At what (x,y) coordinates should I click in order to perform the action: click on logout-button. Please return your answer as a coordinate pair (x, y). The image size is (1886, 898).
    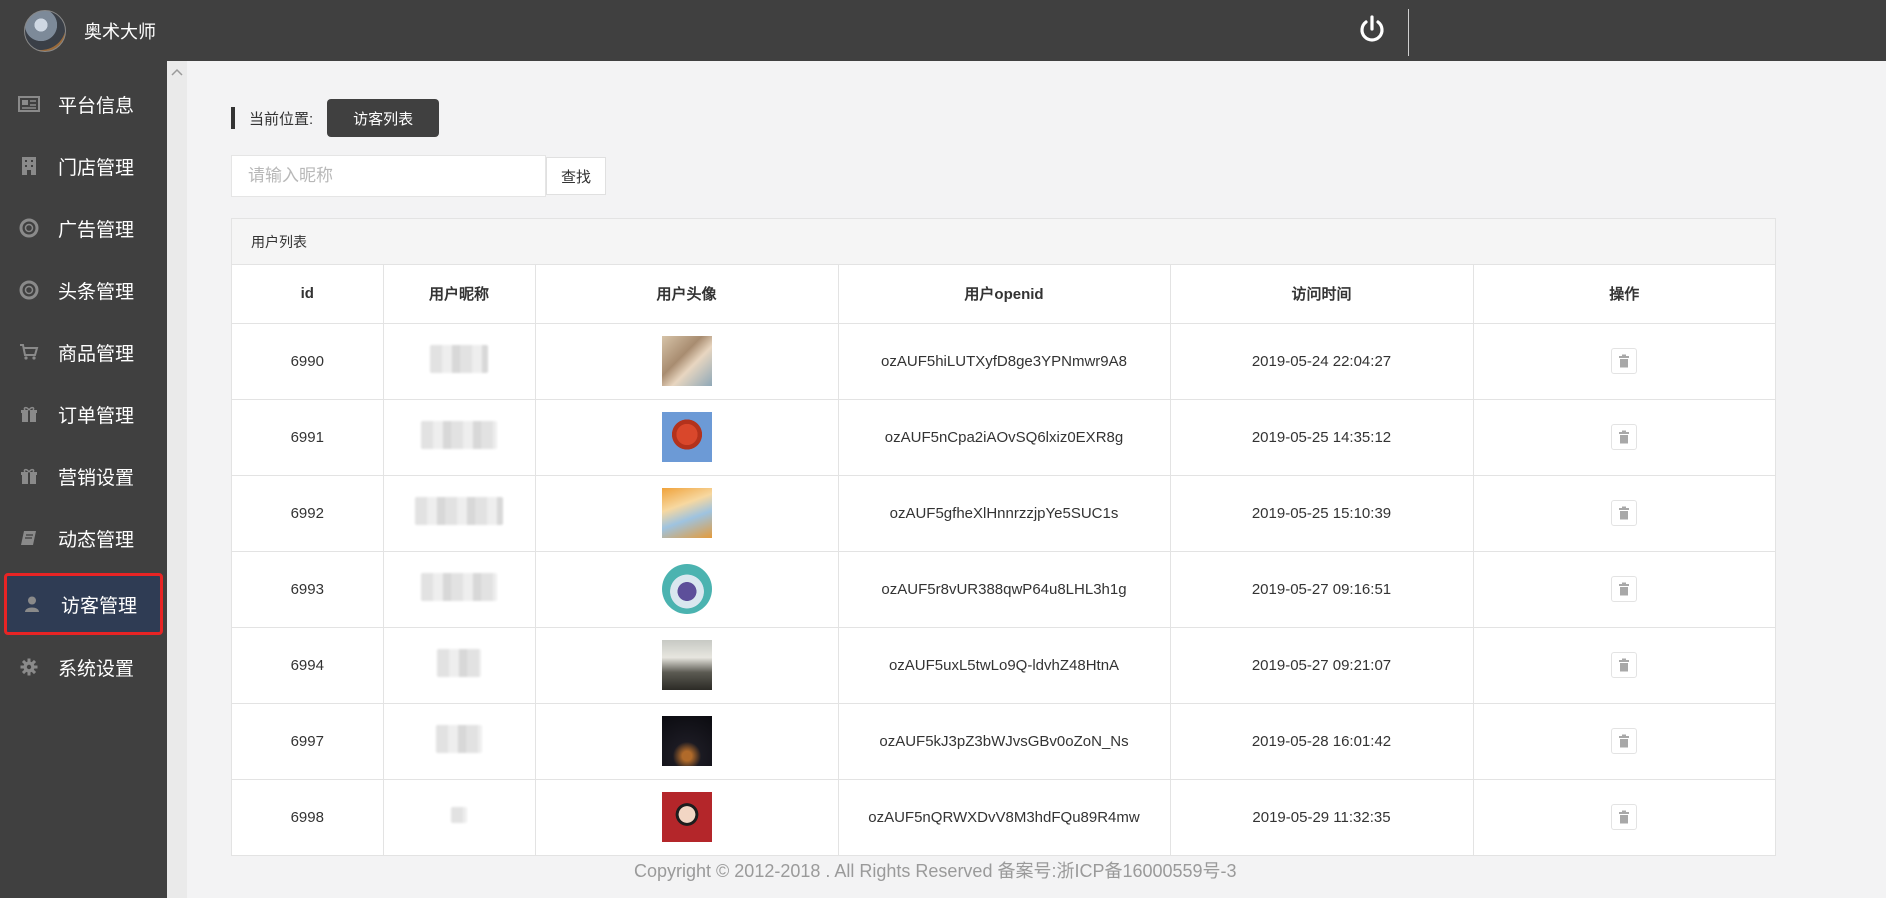
    Looking at the image, I should click on (1372, 29).